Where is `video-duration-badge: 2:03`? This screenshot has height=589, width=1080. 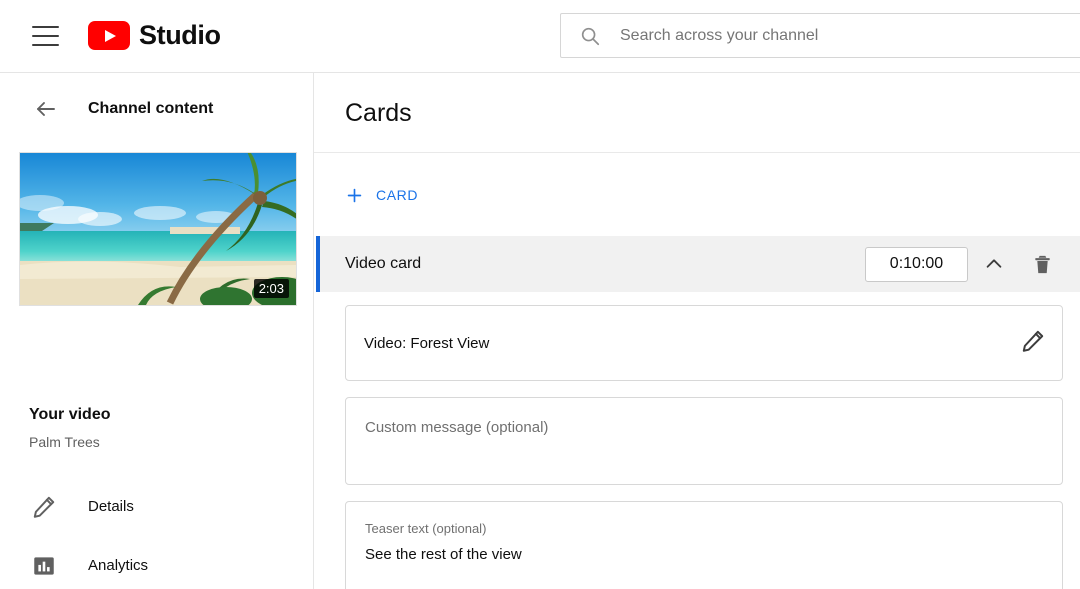
video-duration-badge: 2:03 is located at coordinates (271, 288).